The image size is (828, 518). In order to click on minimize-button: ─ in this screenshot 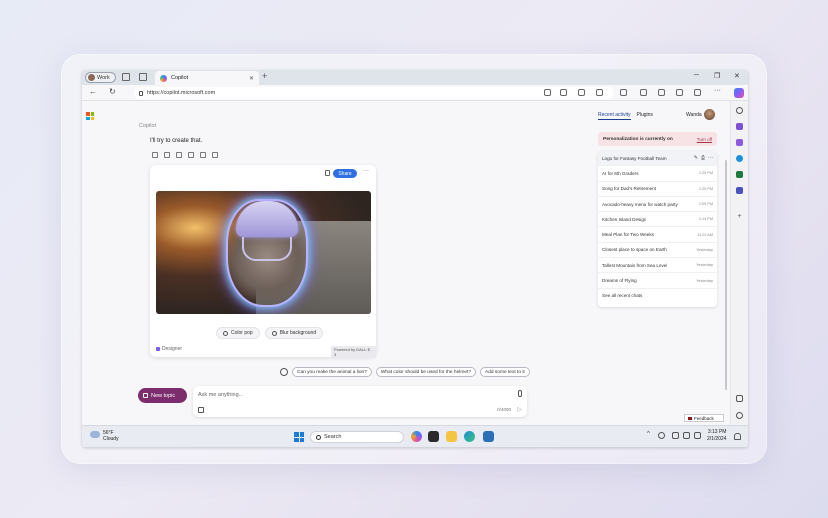, I will do `click(696, 75)`.